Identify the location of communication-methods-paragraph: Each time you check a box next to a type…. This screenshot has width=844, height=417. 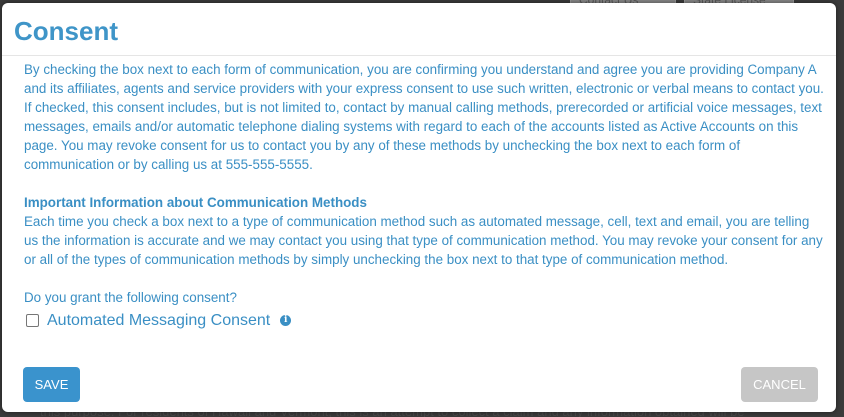
(423, 240).